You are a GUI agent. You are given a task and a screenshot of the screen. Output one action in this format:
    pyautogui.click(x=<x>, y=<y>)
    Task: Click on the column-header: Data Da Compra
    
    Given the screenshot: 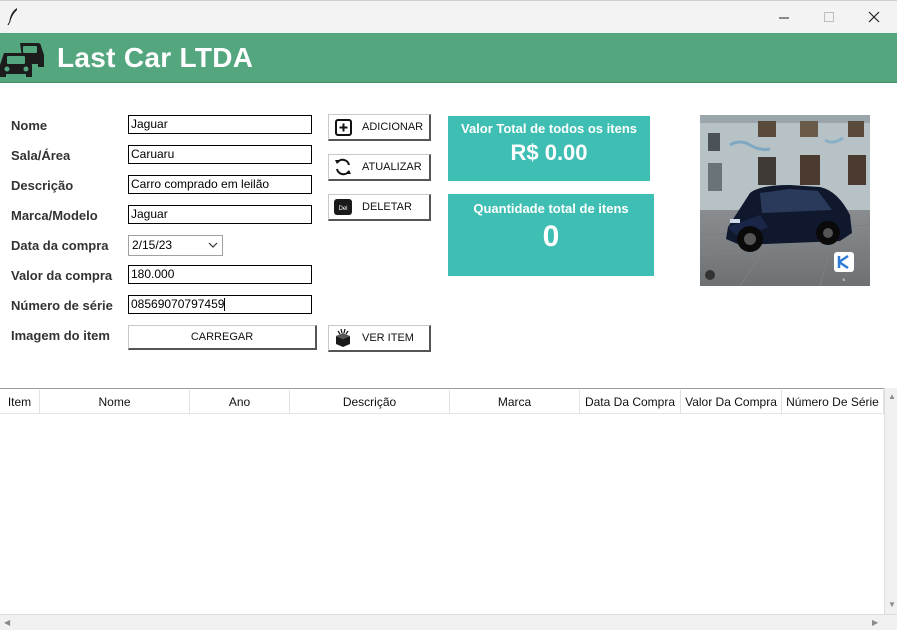 What is the action you would take?
    pyautogui.click(x=630, y=401)
    